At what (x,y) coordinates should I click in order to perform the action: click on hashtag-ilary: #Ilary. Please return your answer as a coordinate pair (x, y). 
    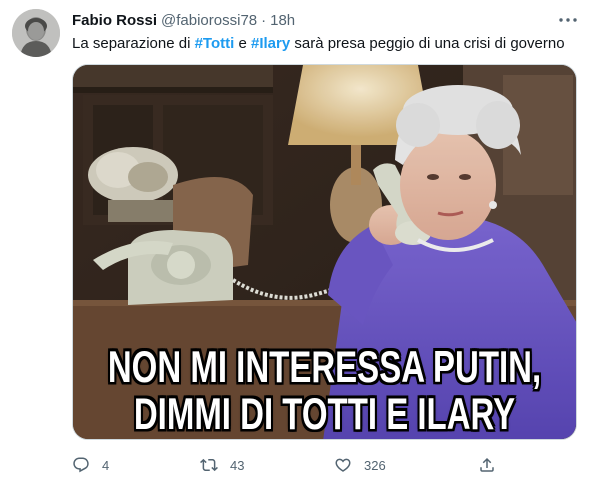
    Looking at the image, I should click on (270, 43).